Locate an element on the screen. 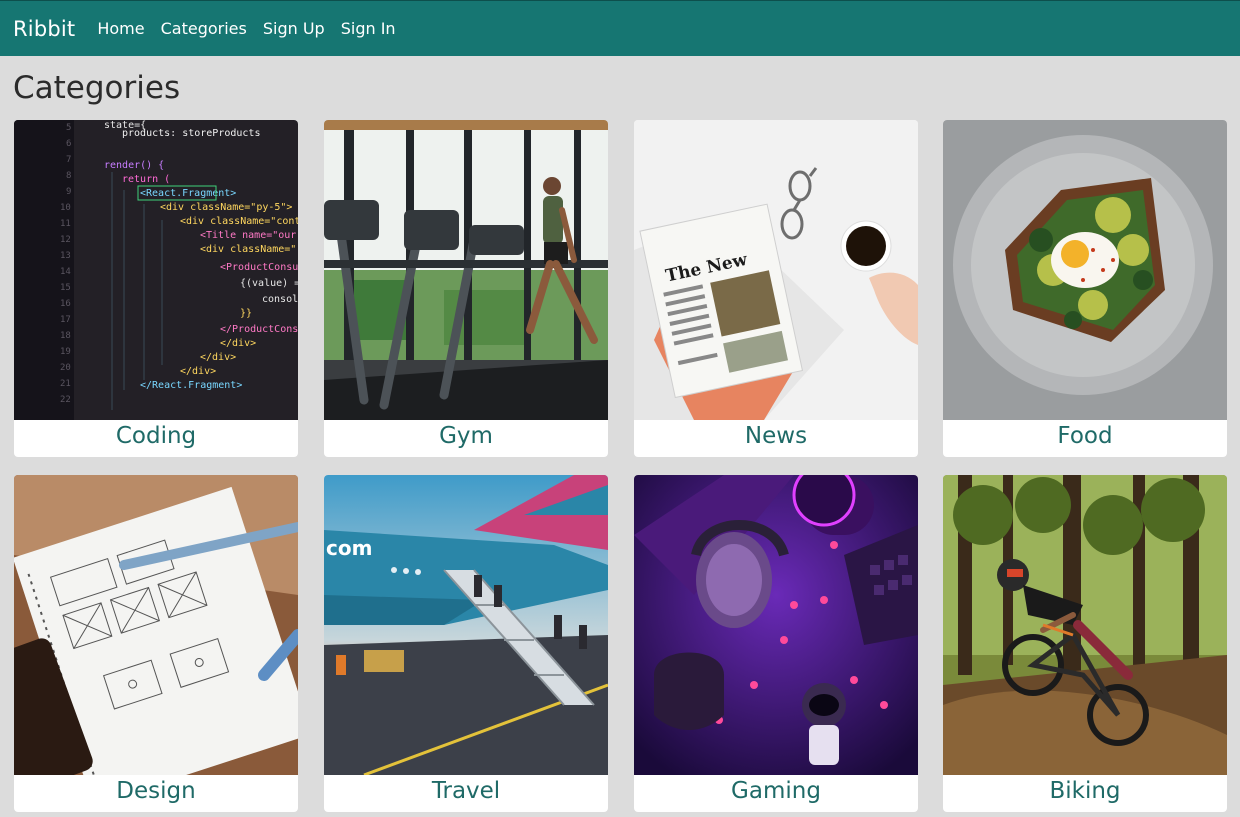 The image size is (1240, 817). code-line: }} is located at coordinates (246, 313).